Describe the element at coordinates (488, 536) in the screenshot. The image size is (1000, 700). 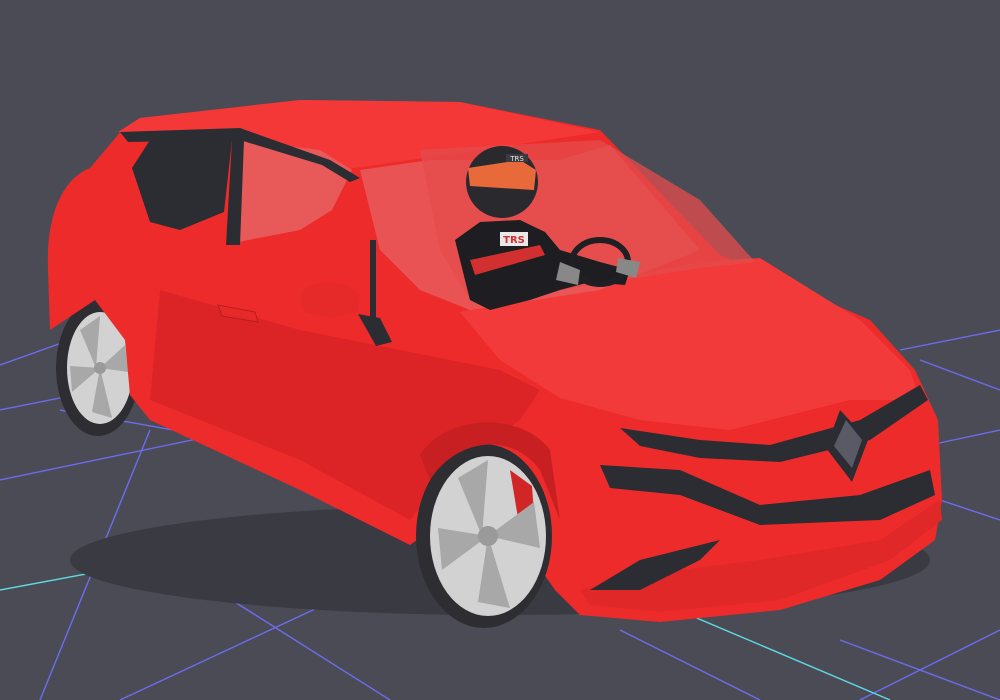
I see `front-hub` at that location.